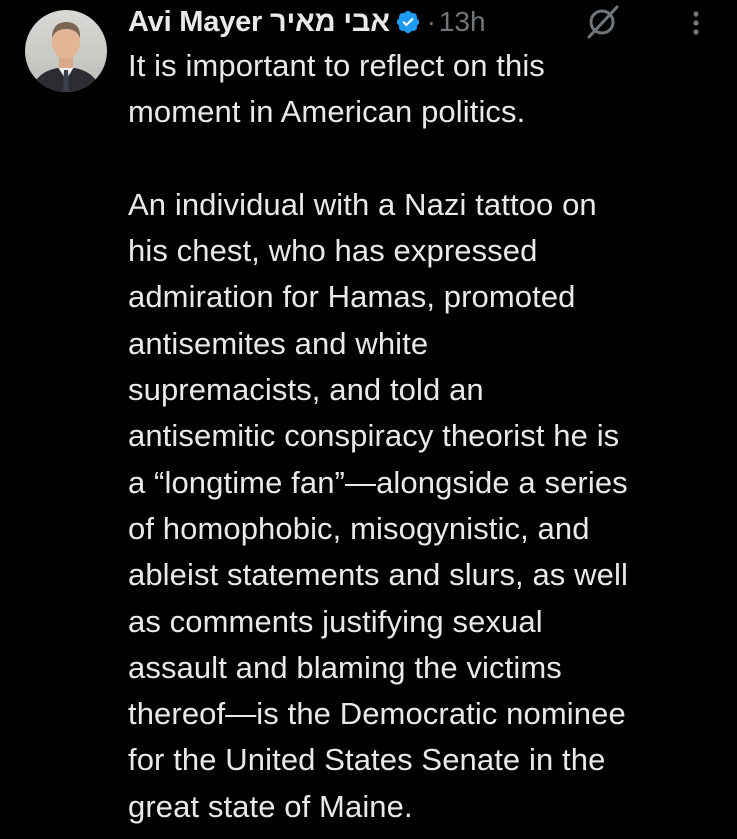 The image size is (737, 839). Describe the element at coordinates (270, 806) in the screenshot. I see `text-line: great state of Maine.` at that location.